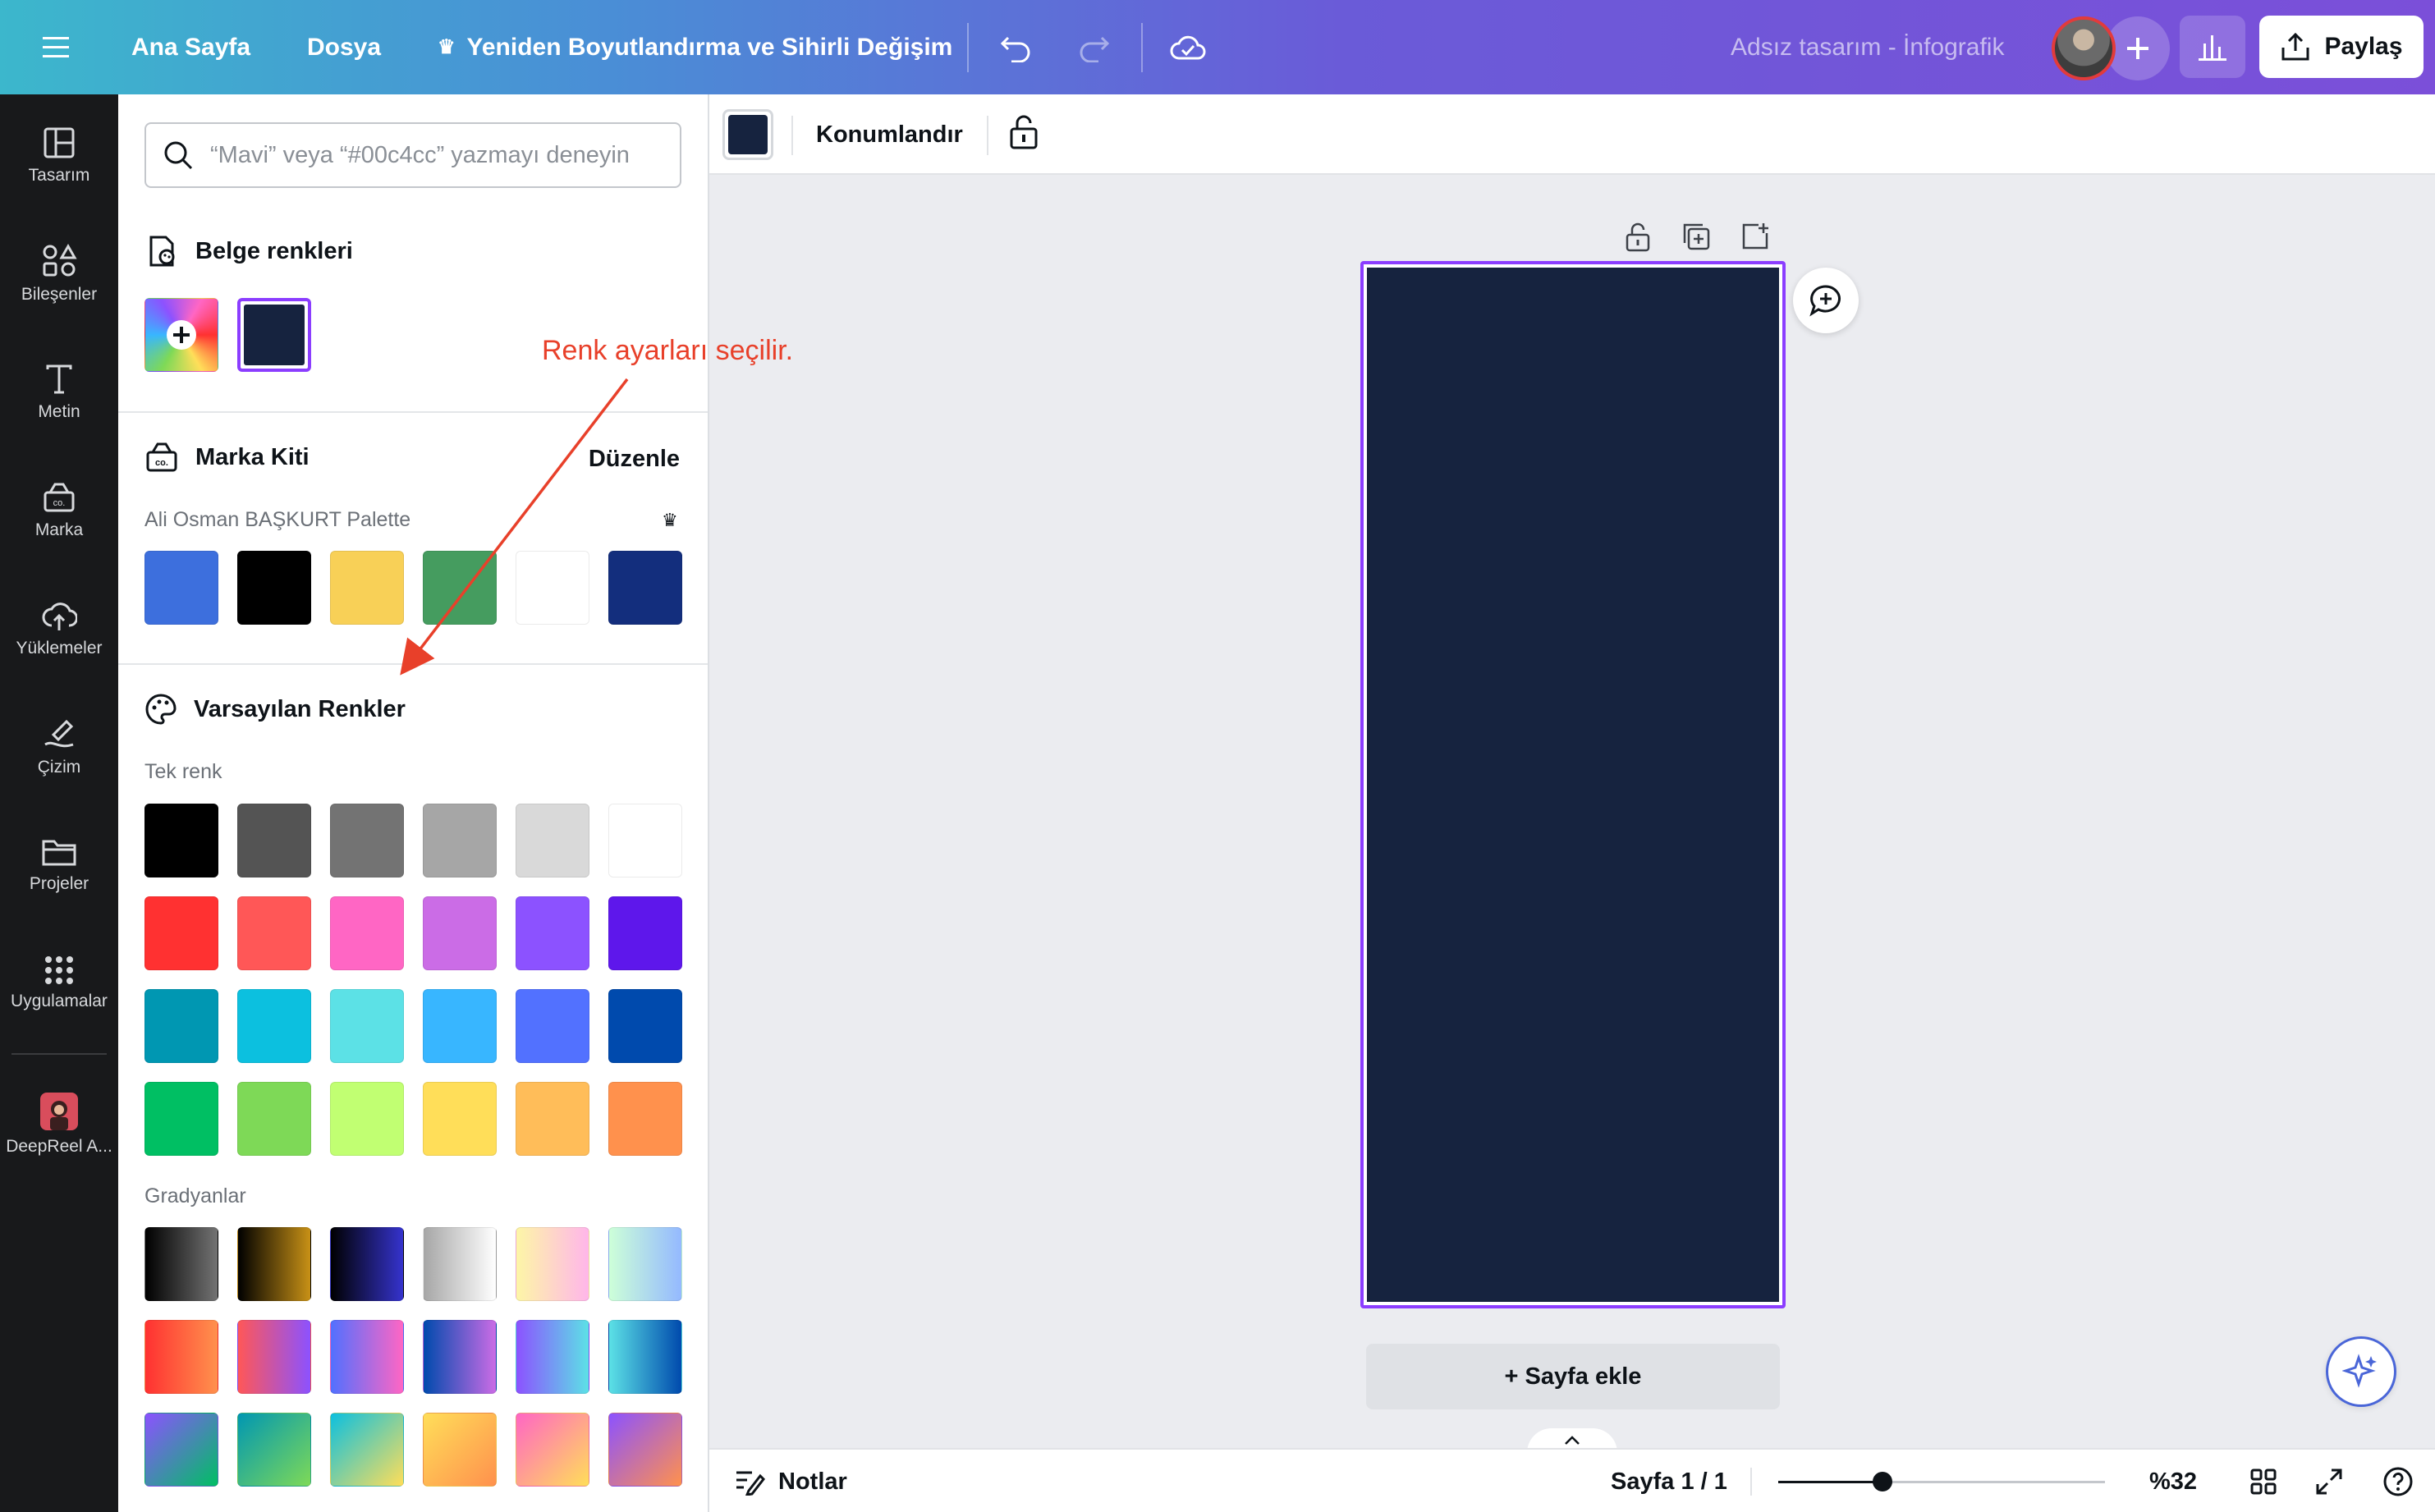 The width and height of the screenshot is (2435, 1512). What do you see at coordinates (2361, 1371) in the screenshot?
I see `magic-assistant-button` at bounding box center [2361, 1371].